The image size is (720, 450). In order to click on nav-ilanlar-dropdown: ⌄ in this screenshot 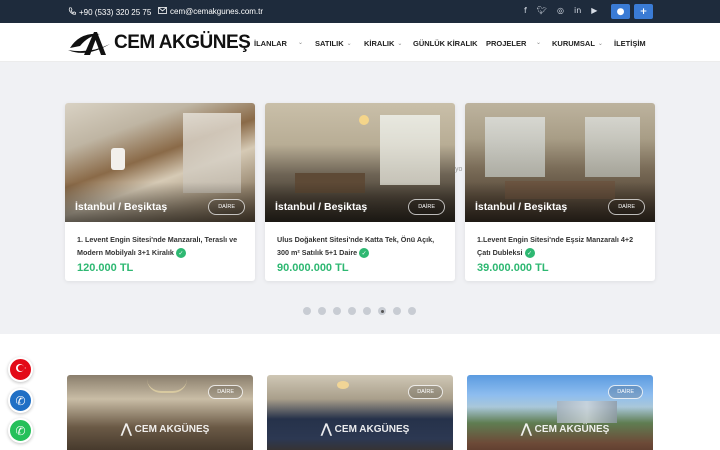, I will do `click(300, 42)`.